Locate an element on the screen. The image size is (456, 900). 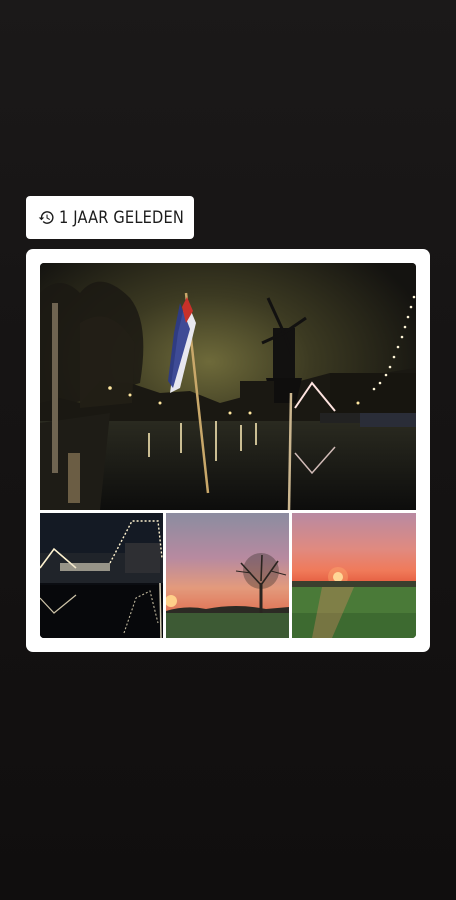
photo-field-sunset is located at coordinates (354, 575).